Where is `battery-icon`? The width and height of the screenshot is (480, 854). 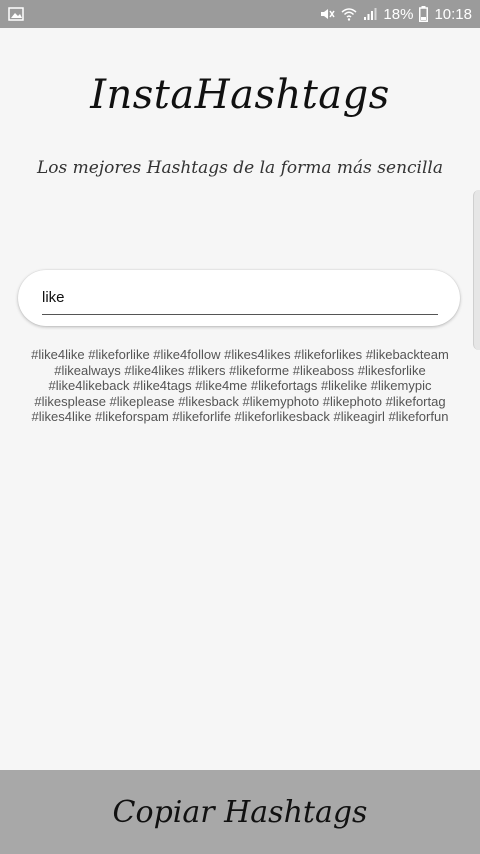 battery-icon is located at coordinates (424, 14).